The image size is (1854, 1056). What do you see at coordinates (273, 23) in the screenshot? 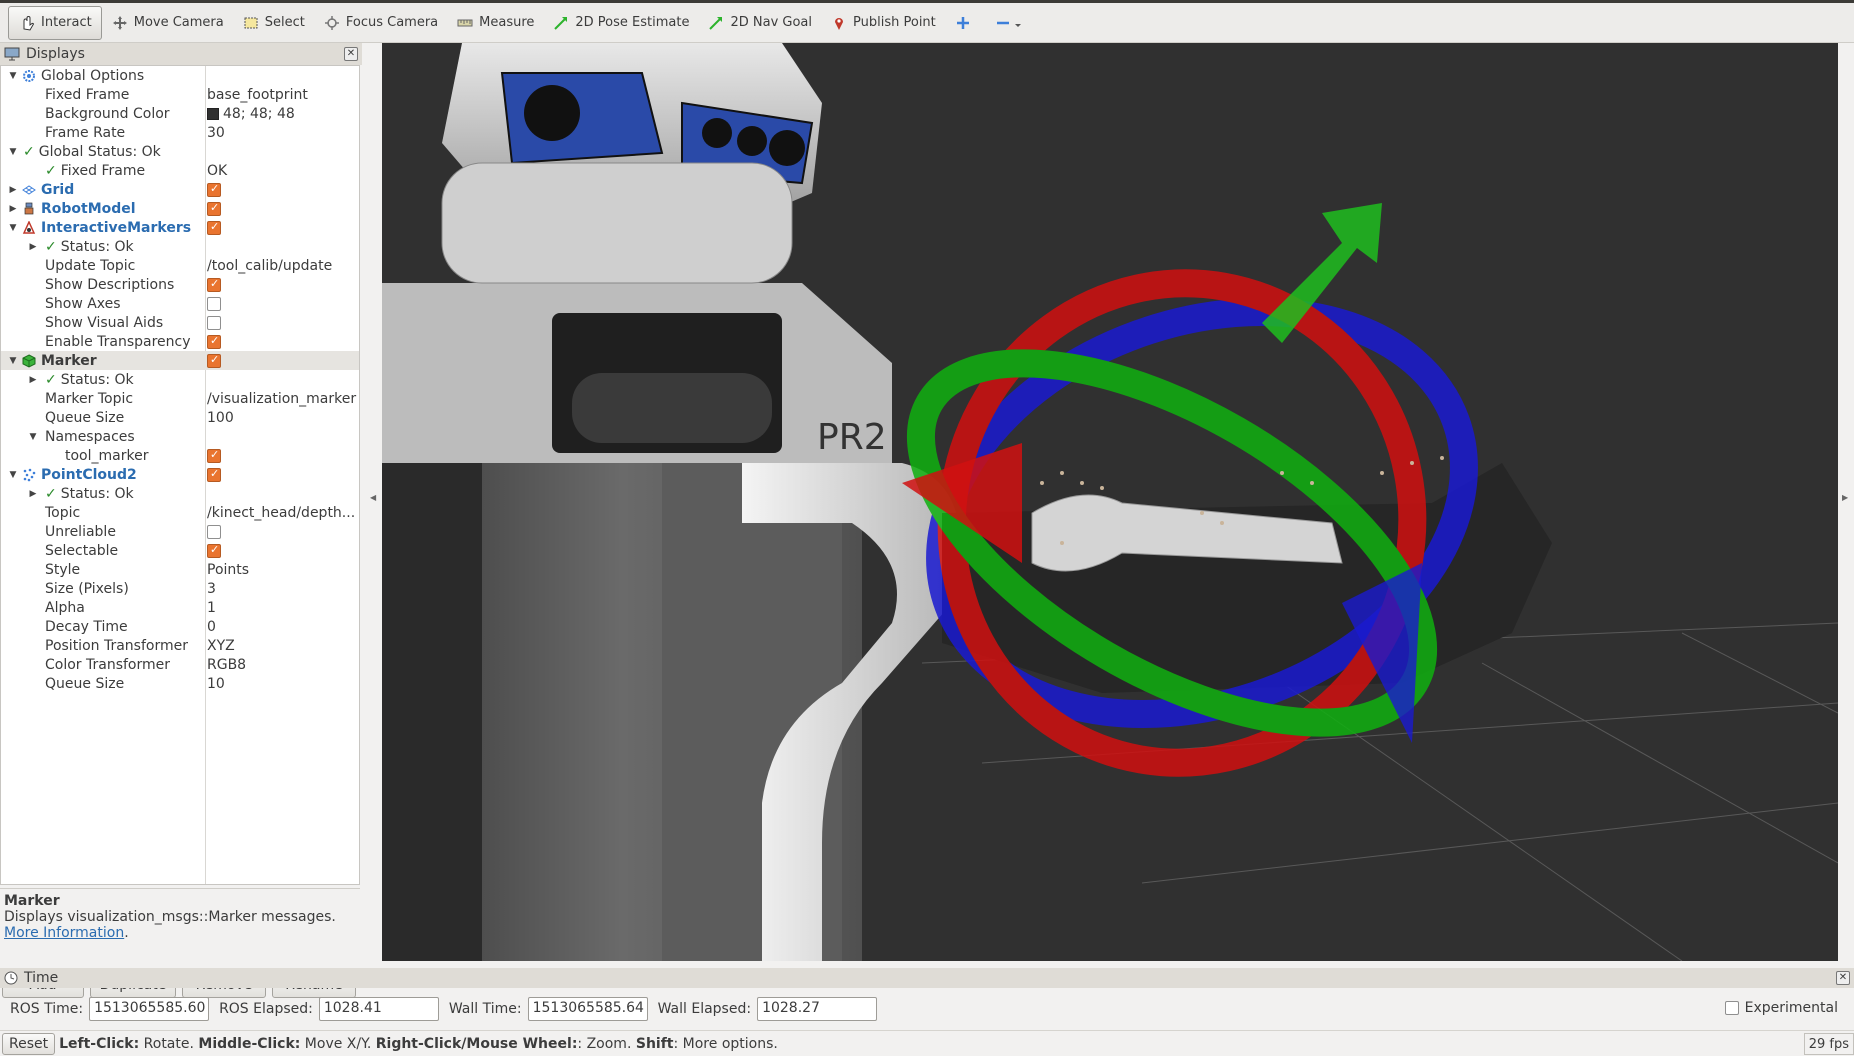
I see `select-tool-button: Select` at bounding box center [273, 23].